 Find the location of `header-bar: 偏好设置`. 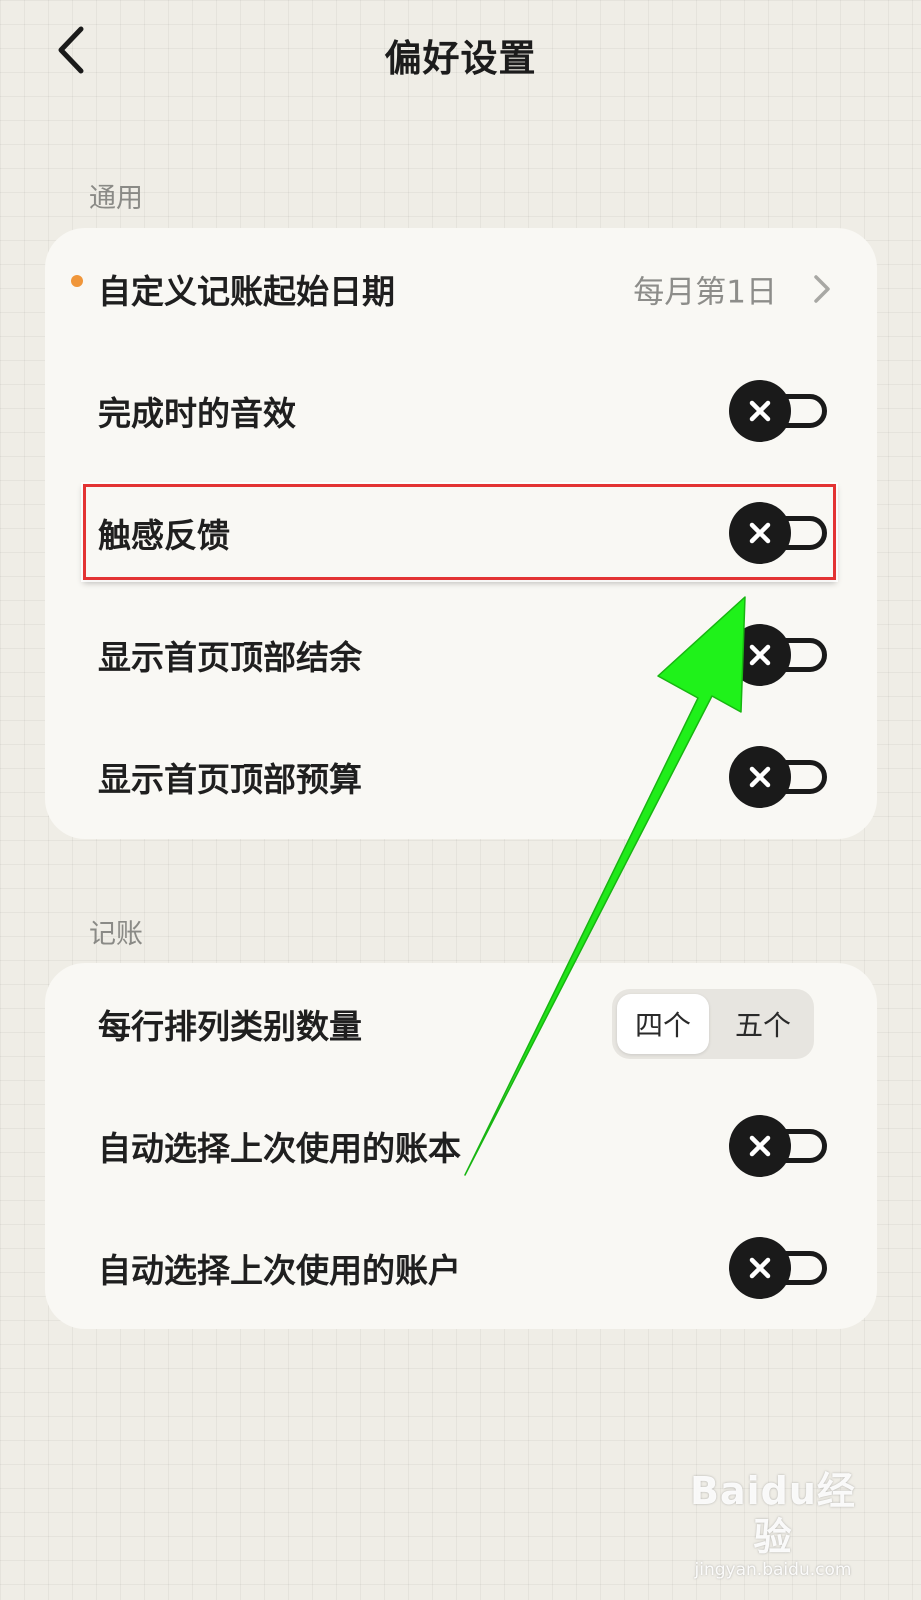

header-bar: 偏好设置 is located at coordinates (460, 55).